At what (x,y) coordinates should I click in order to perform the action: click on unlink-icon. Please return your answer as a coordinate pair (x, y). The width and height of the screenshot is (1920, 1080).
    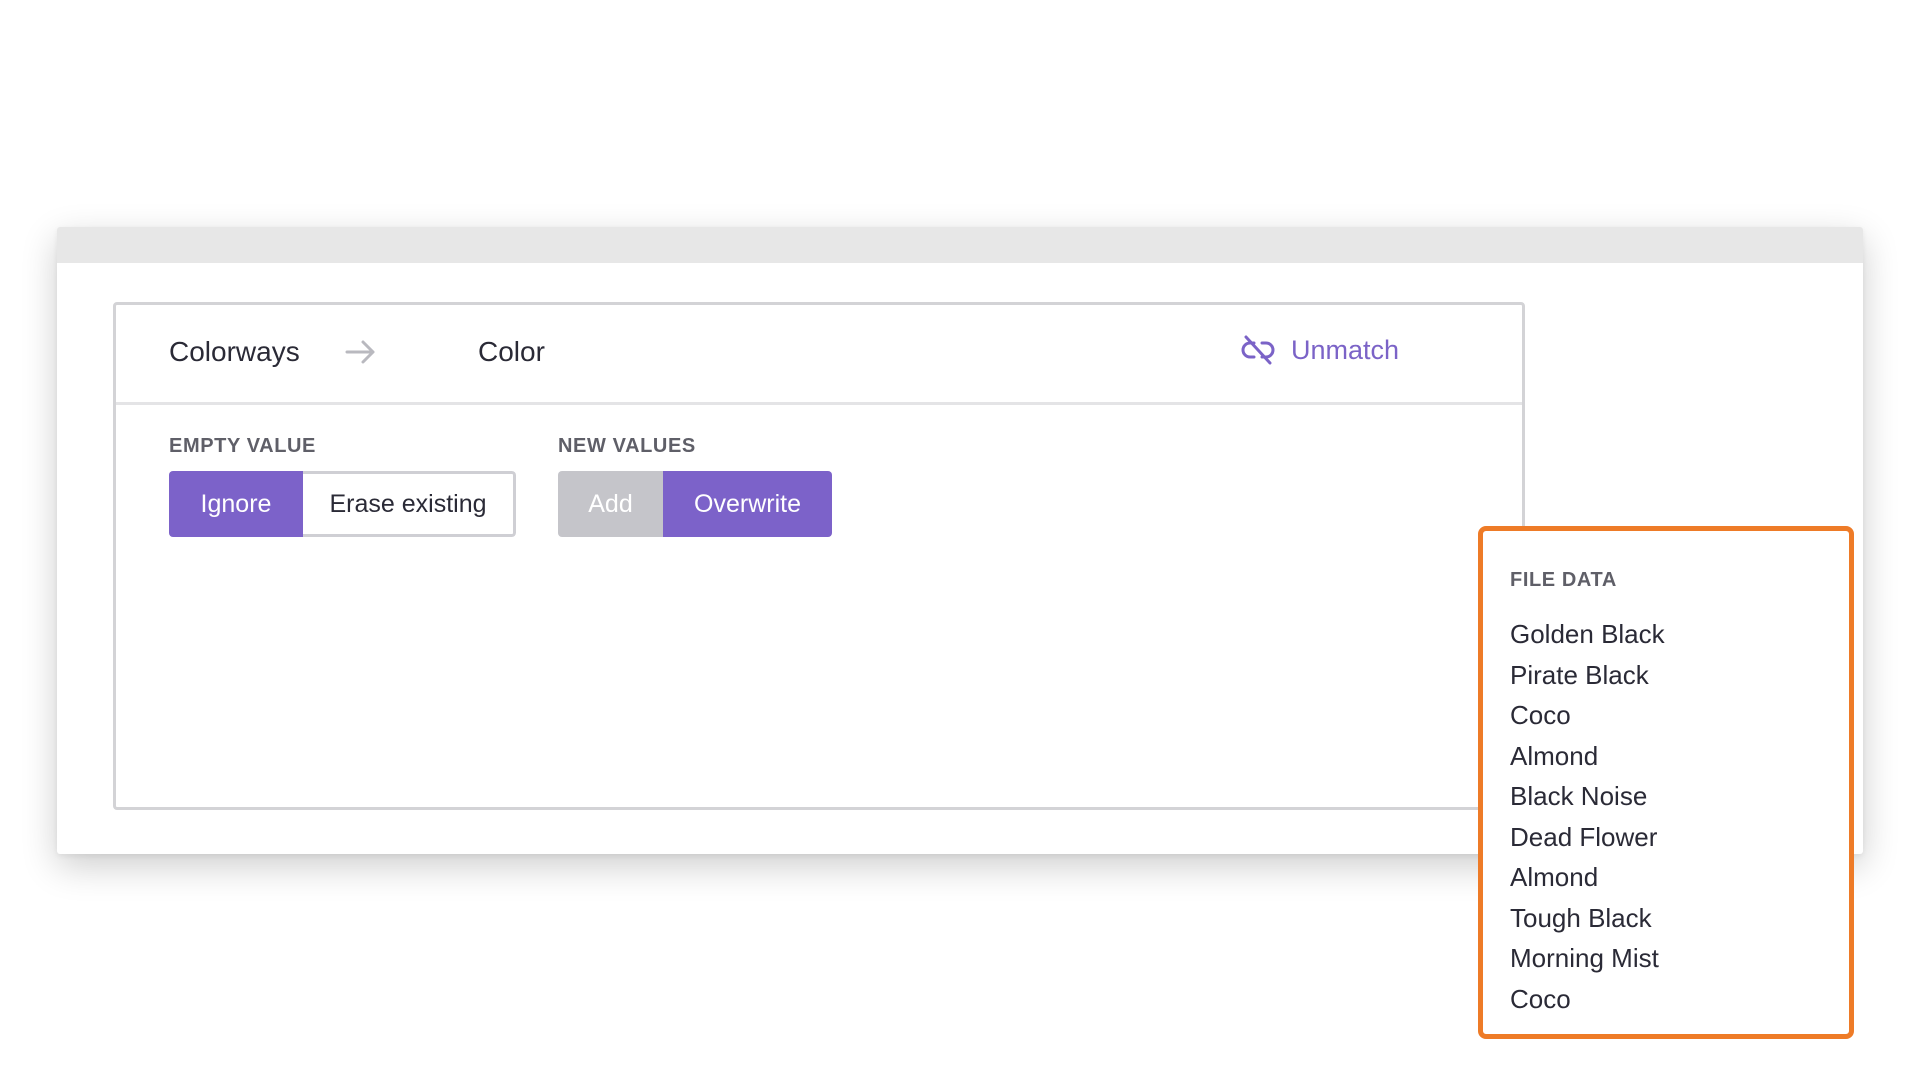
    Looking at the image, I should click on (1258, 350).